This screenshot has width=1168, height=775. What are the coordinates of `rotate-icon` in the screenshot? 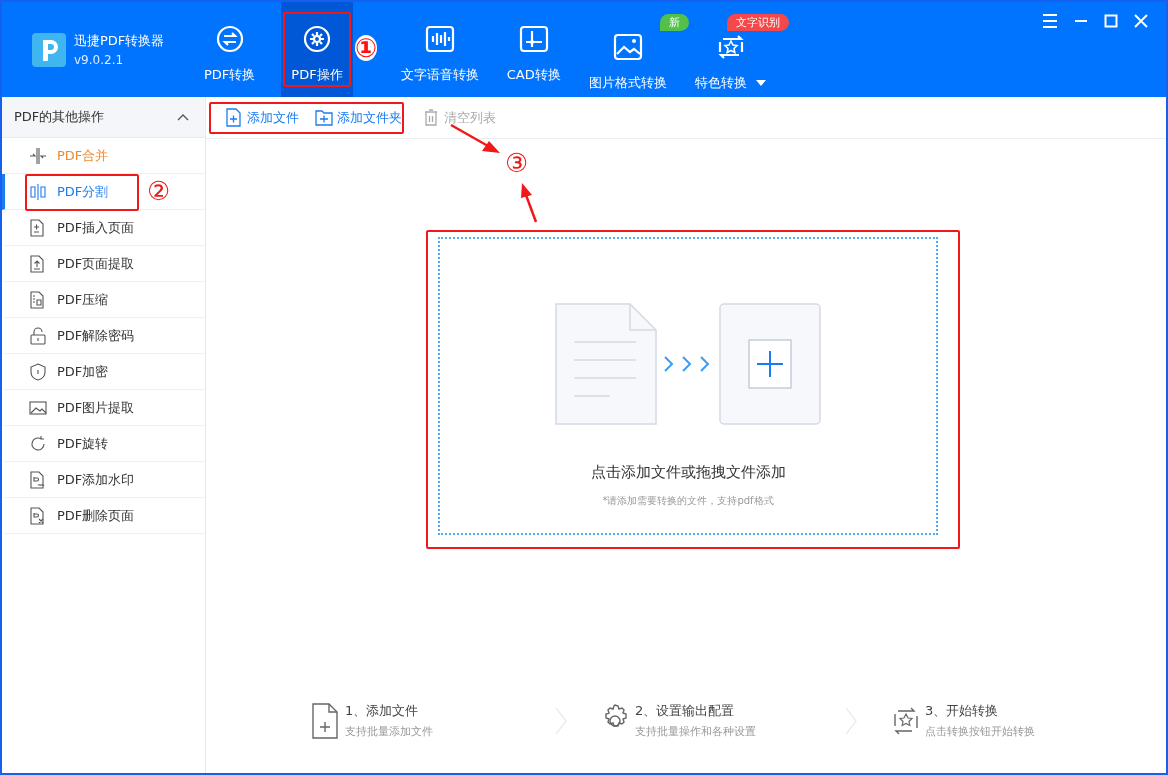 It's located at (38, 443).